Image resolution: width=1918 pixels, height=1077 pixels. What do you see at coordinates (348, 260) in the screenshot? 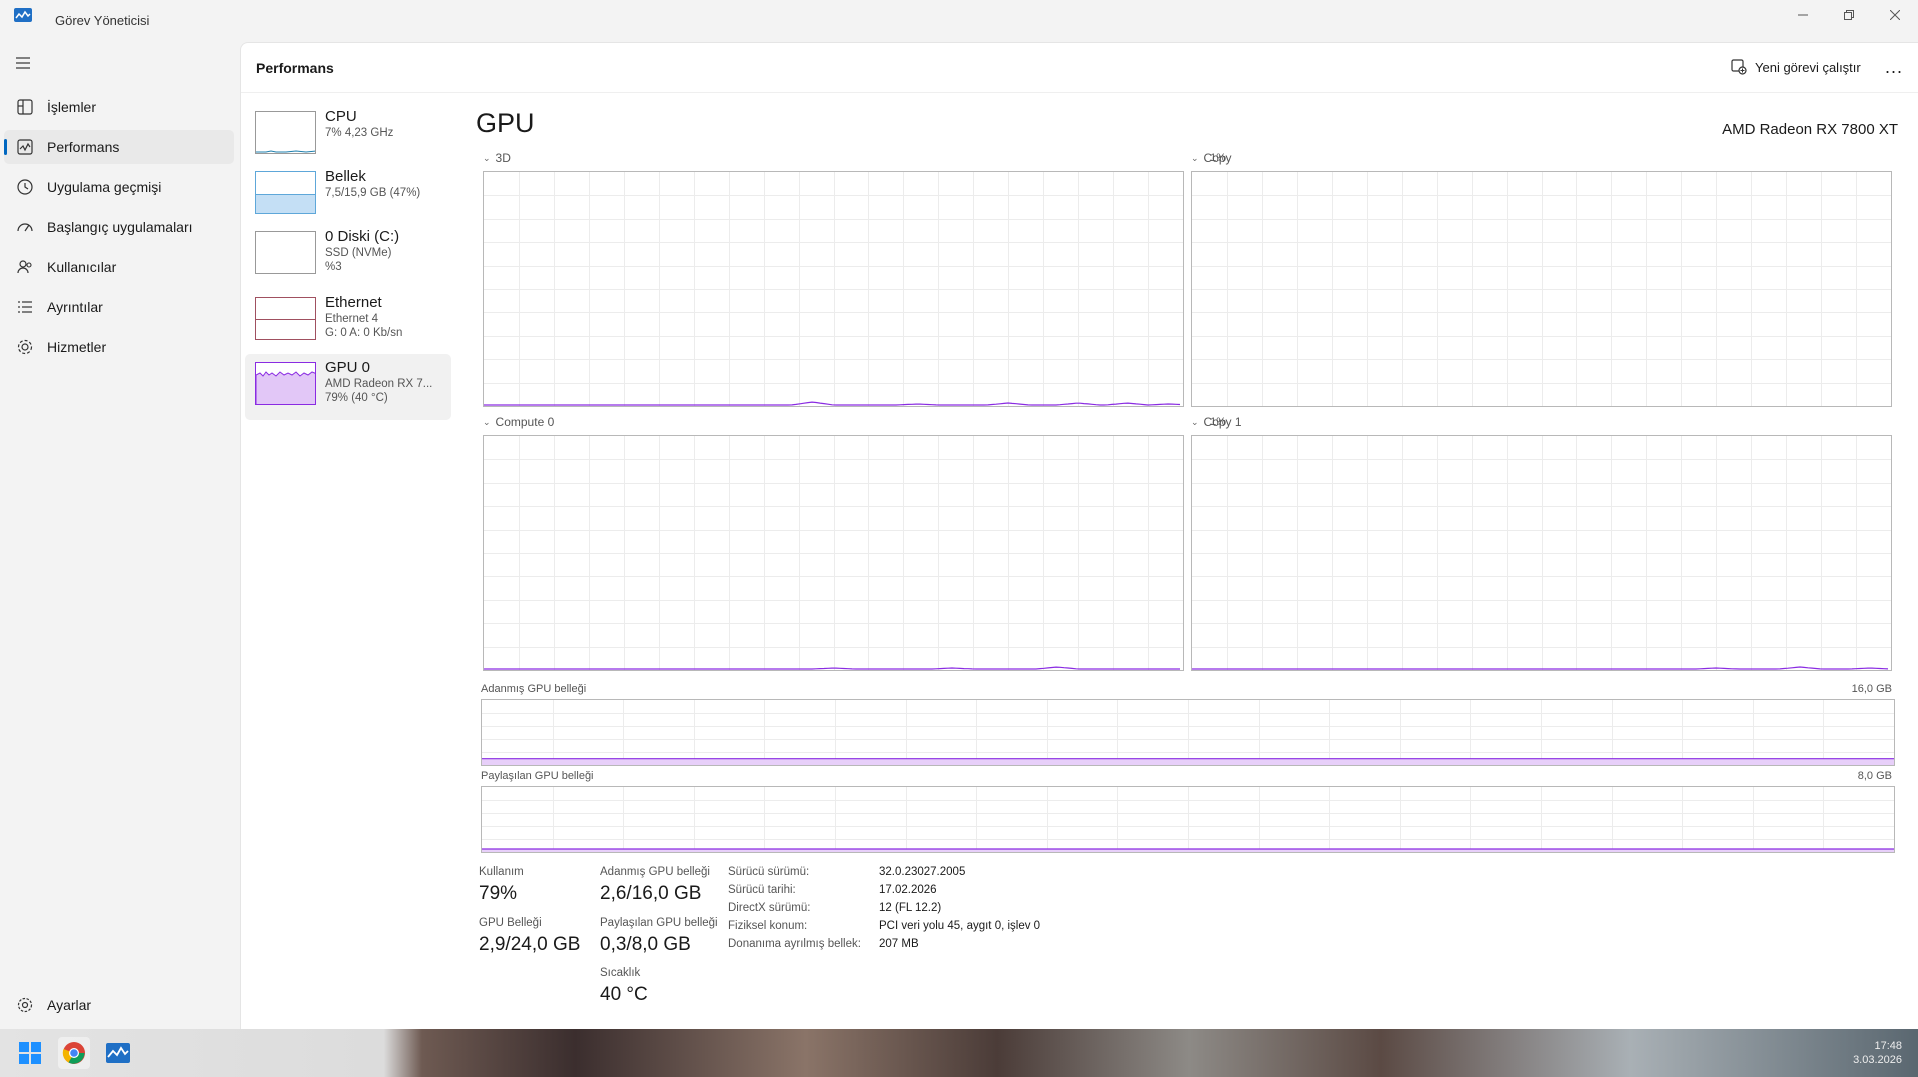
I see `device-disk: 0 Diski (C:) SSD (NVMe) %3` at bounding box center [348, 260].